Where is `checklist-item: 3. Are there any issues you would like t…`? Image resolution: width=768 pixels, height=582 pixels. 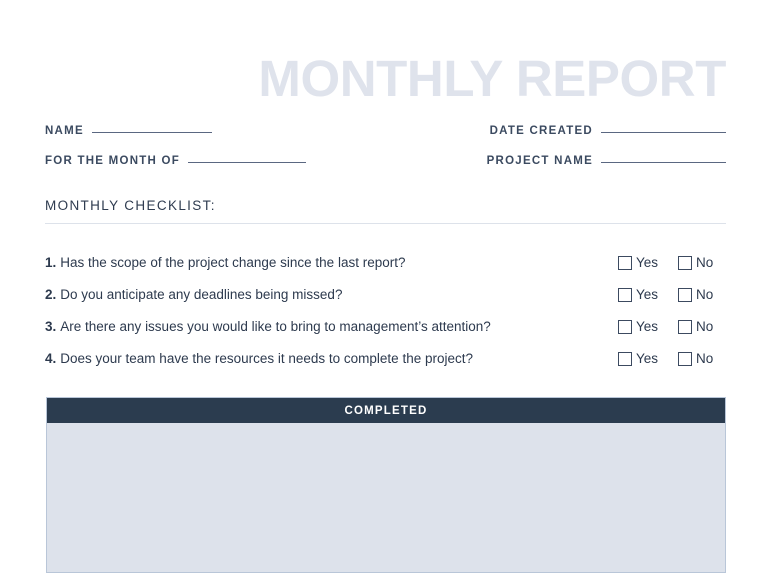
checklist-item: 3. Are there any issues you would like t… is located at coordinates (385, 326).